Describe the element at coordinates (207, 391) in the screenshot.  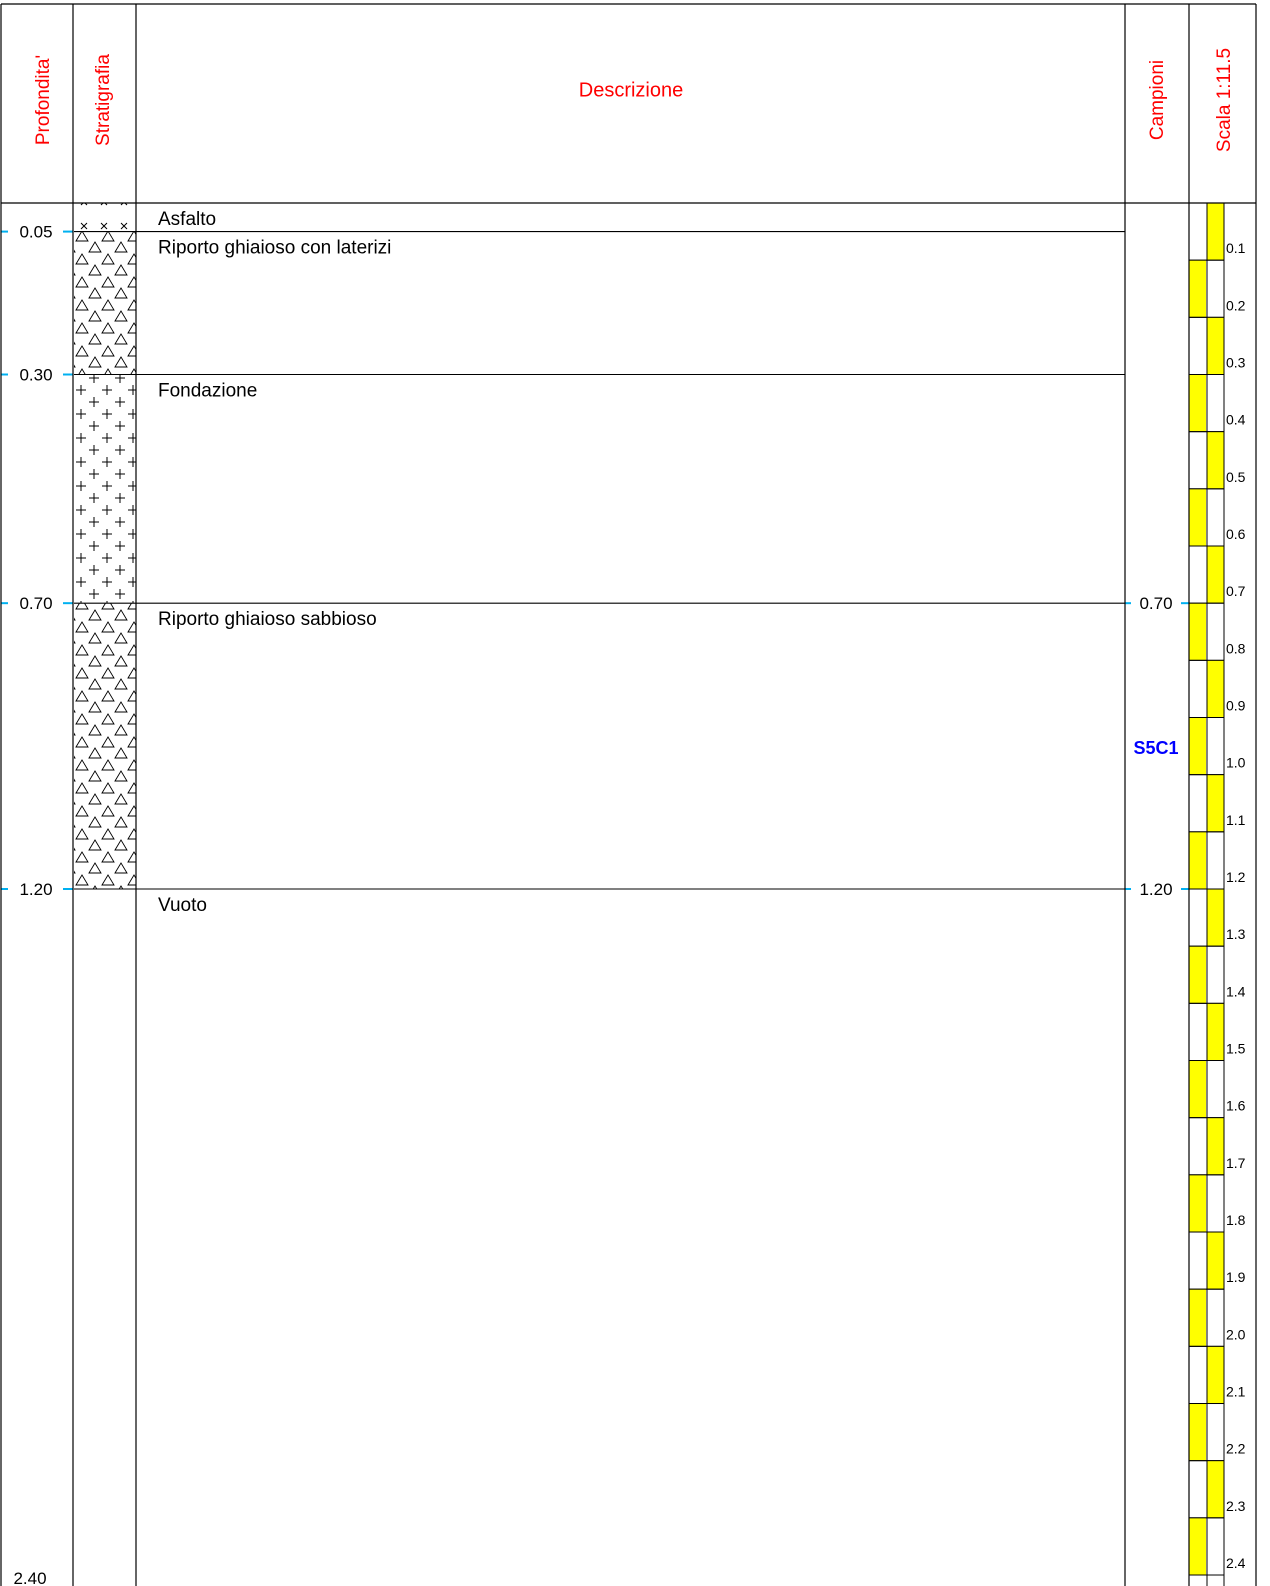
I see `layer-description: Fondazione` at that location.